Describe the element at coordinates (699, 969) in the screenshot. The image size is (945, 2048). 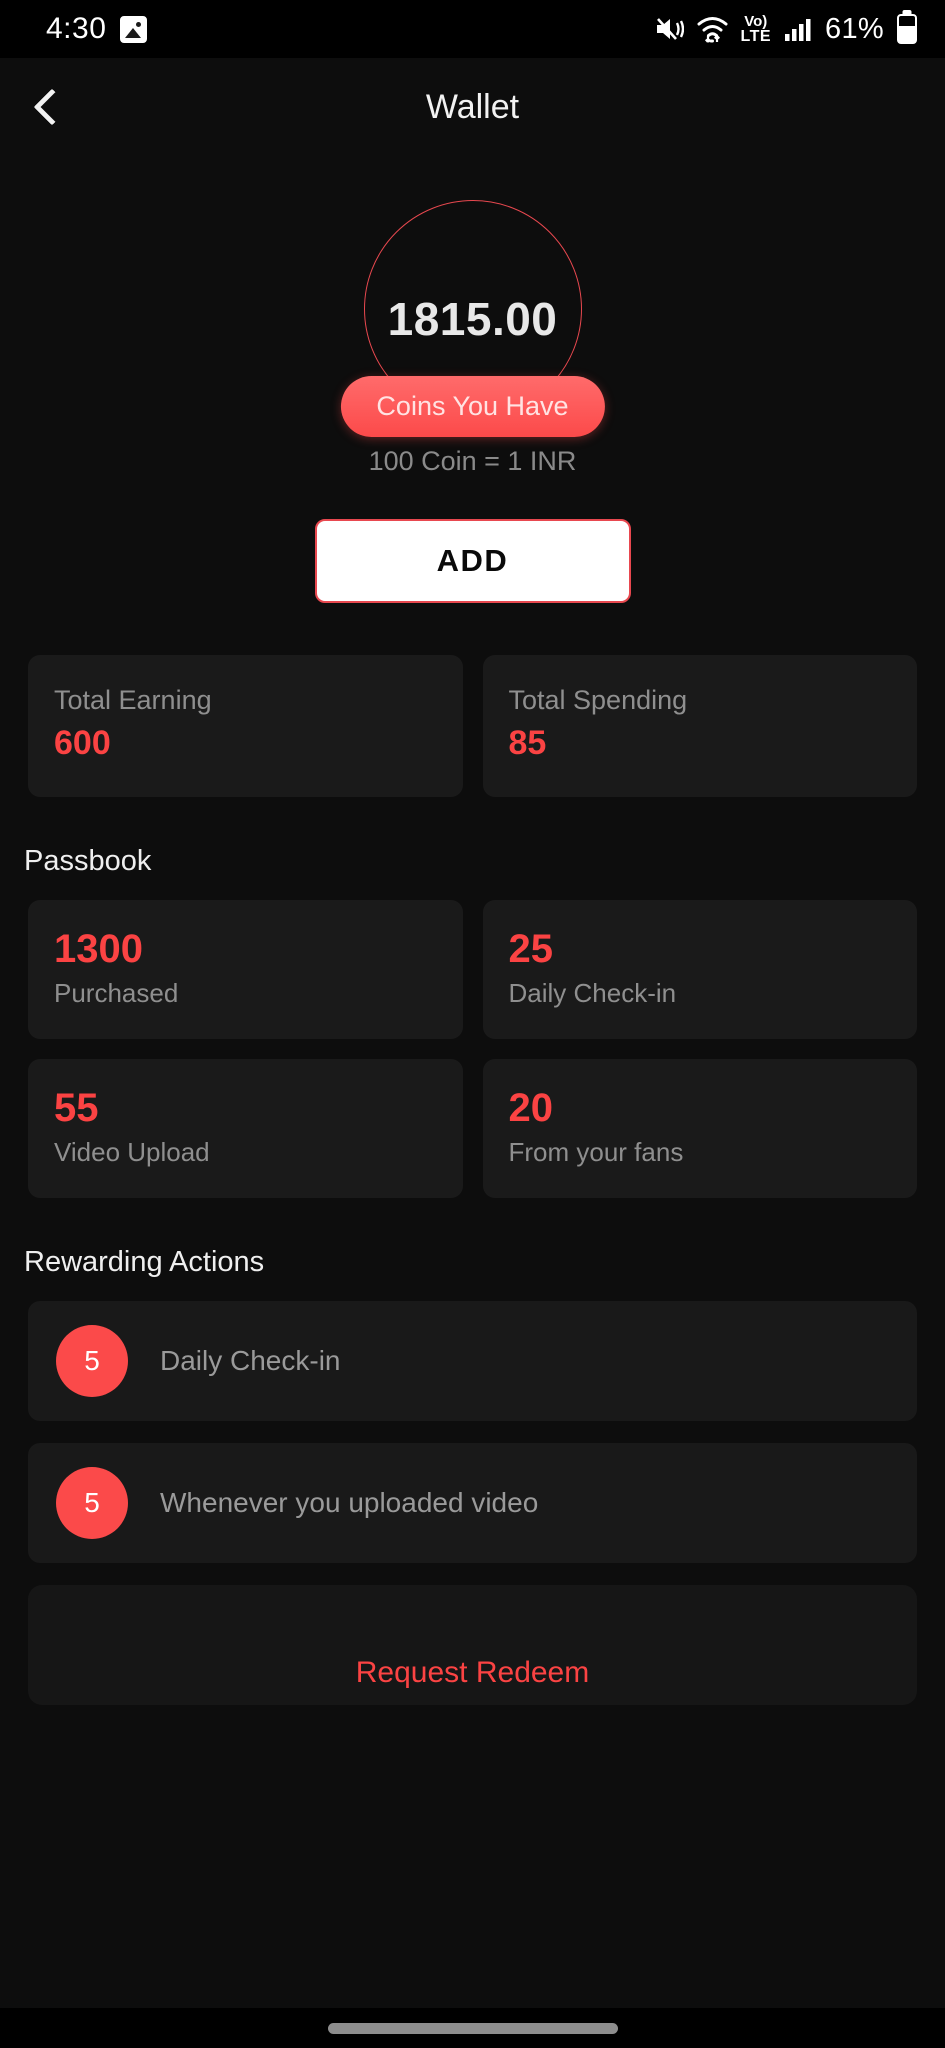
I see `passbook-item-daily-checkin: 25 Daily Check-in` at that location.